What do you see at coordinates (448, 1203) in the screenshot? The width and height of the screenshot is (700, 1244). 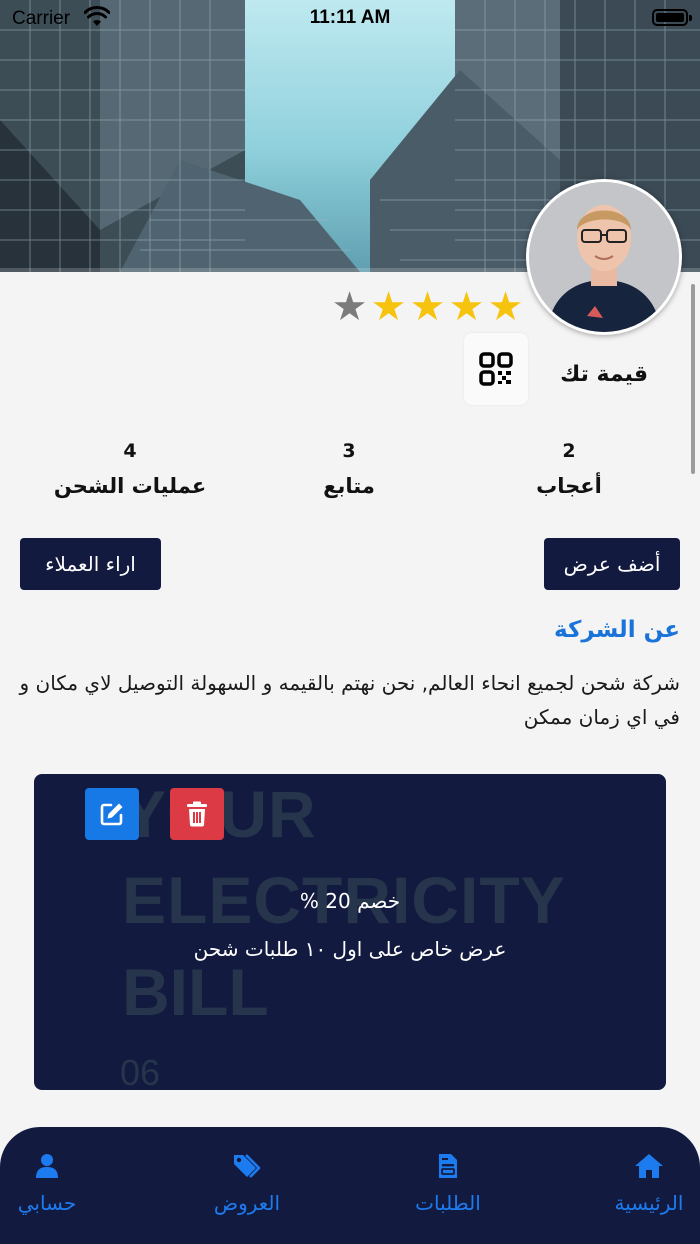 I see `tab-label: الطلبات` at bounding box center [448, 1203].